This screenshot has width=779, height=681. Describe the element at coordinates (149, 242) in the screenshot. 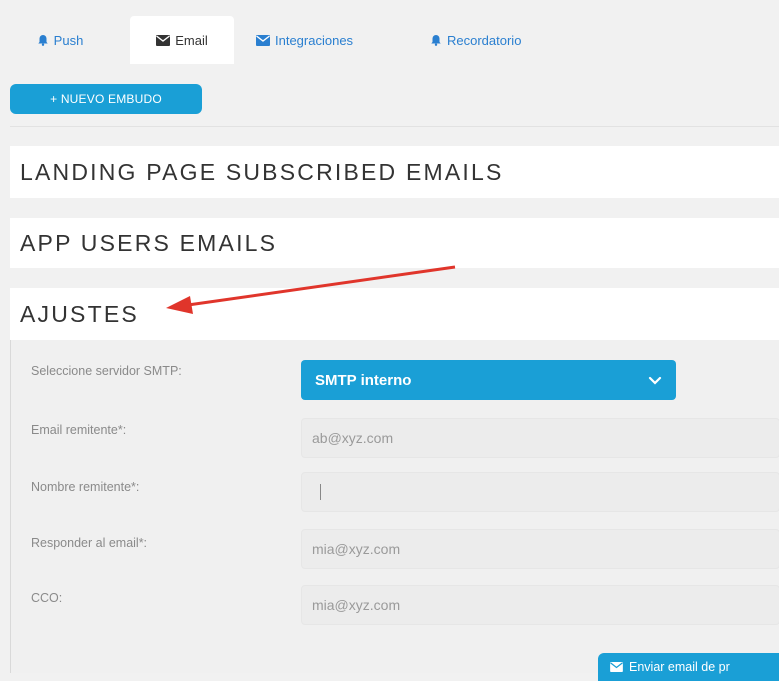

I see `section-title: APP USERS EMAILS` at that location.